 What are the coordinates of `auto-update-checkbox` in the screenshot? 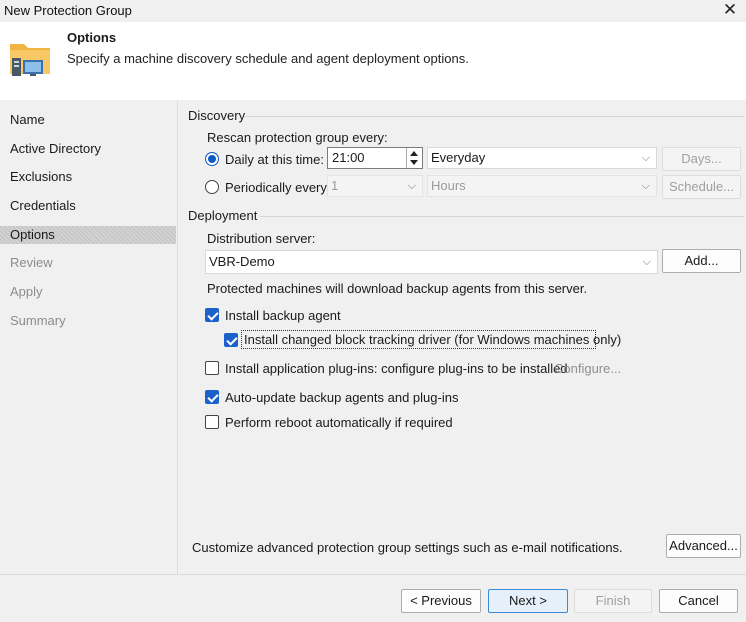 It's located at (212, 397).